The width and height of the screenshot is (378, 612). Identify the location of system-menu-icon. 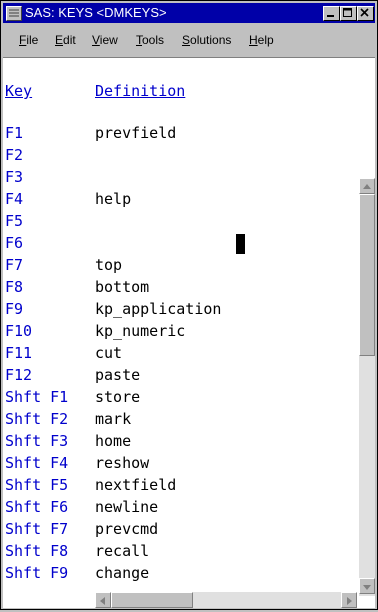
(14, 13).